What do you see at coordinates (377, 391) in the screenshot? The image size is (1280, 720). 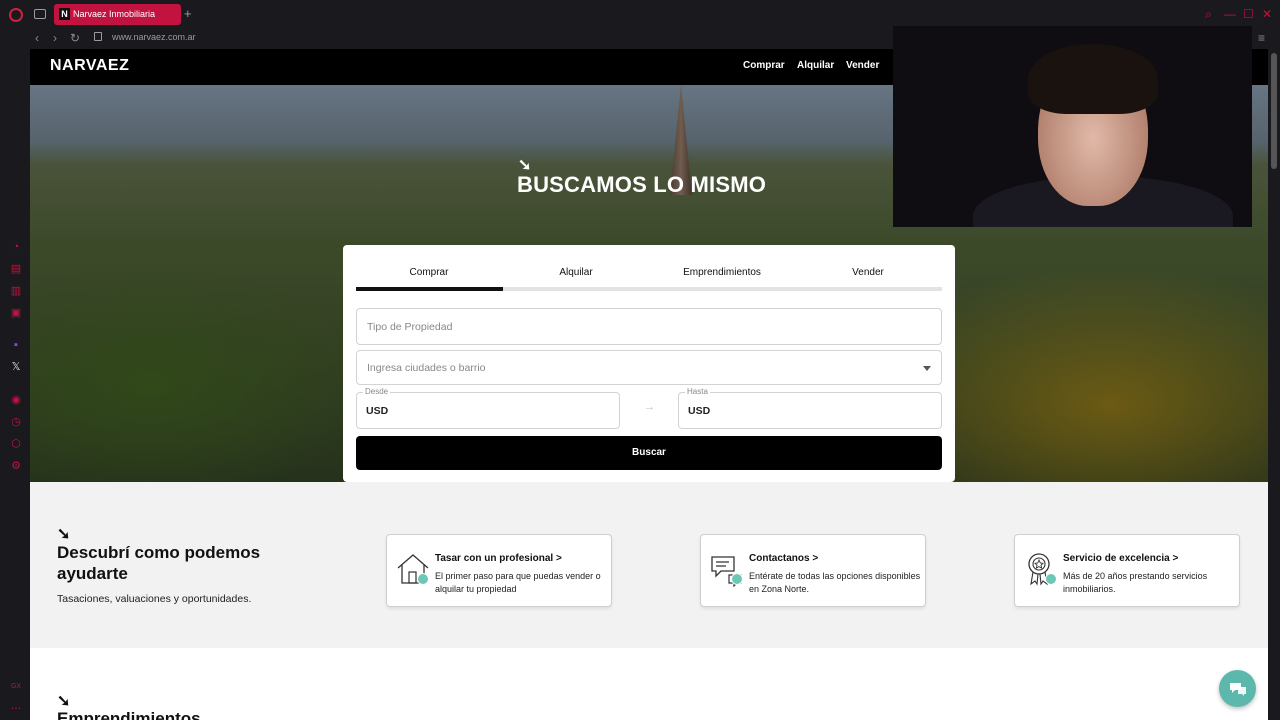 I see `price-from-label: Desde` at bounding box center [377, 391].